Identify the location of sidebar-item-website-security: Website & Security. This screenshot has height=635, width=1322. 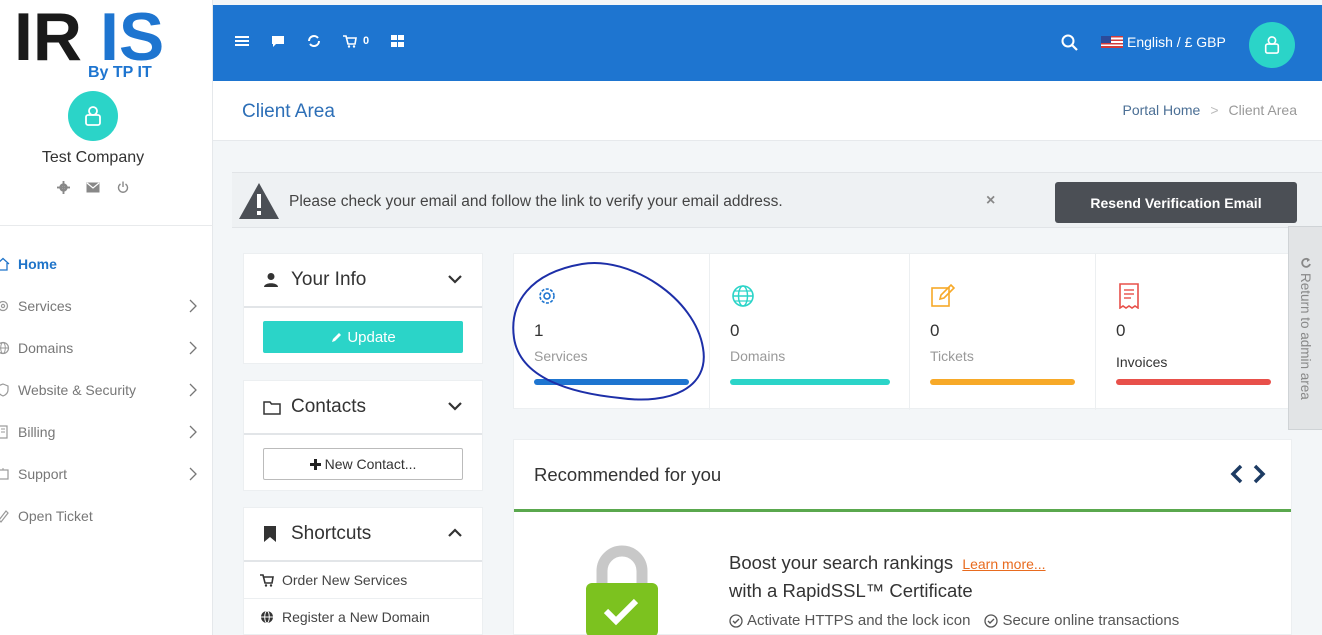
(106, 390).